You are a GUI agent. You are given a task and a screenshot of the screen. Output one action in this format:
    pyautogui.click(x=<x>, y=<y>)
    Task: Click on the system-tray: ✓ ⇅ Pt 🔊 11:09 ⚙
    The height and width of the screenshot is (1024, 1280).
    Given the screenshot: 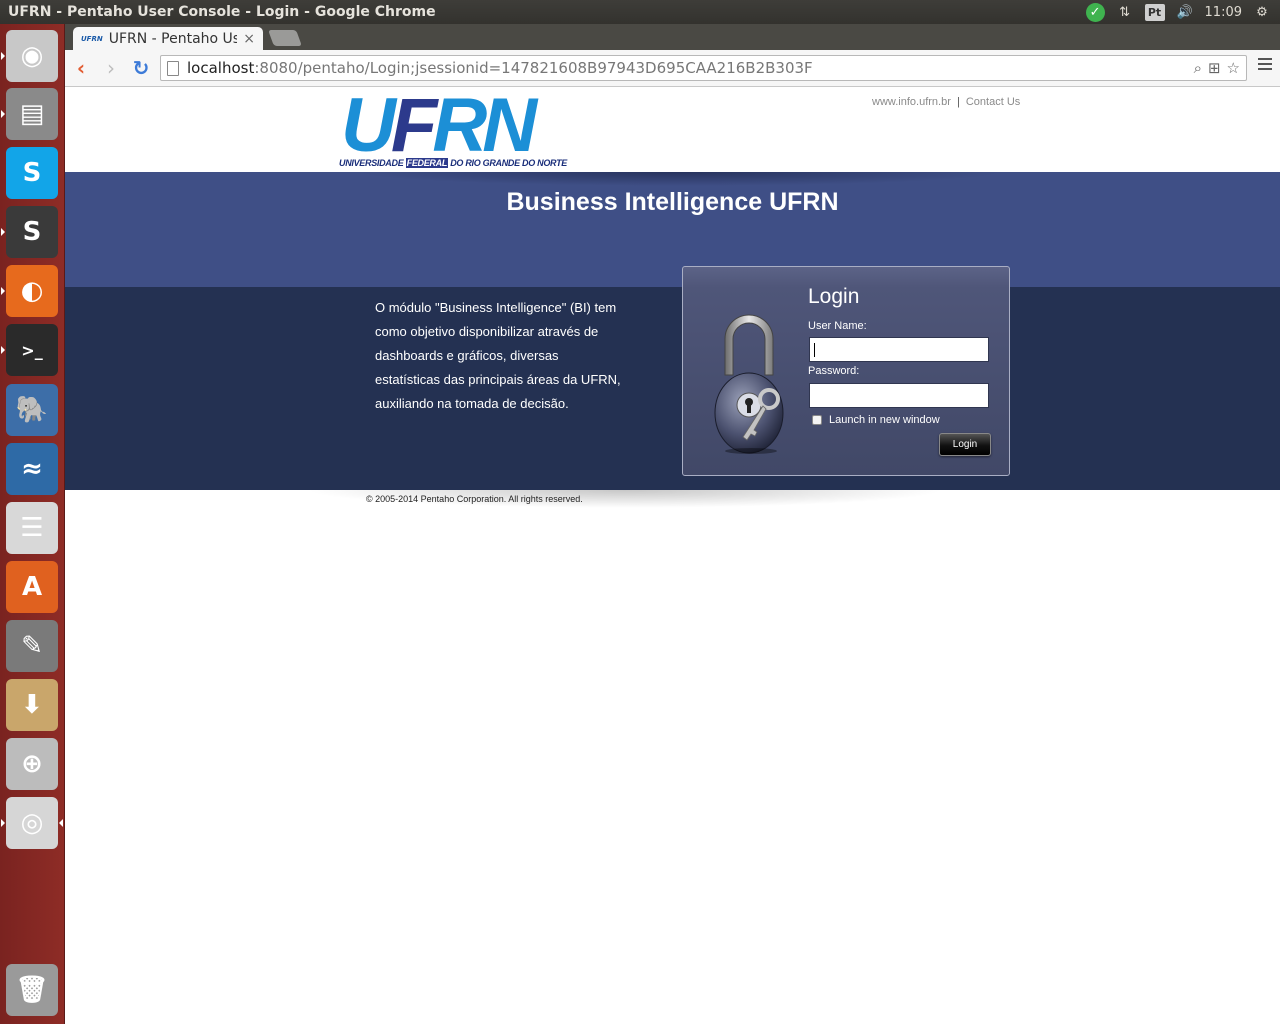 What is the action you would take?
    pyautogui.click(x=1182, y=12)
    